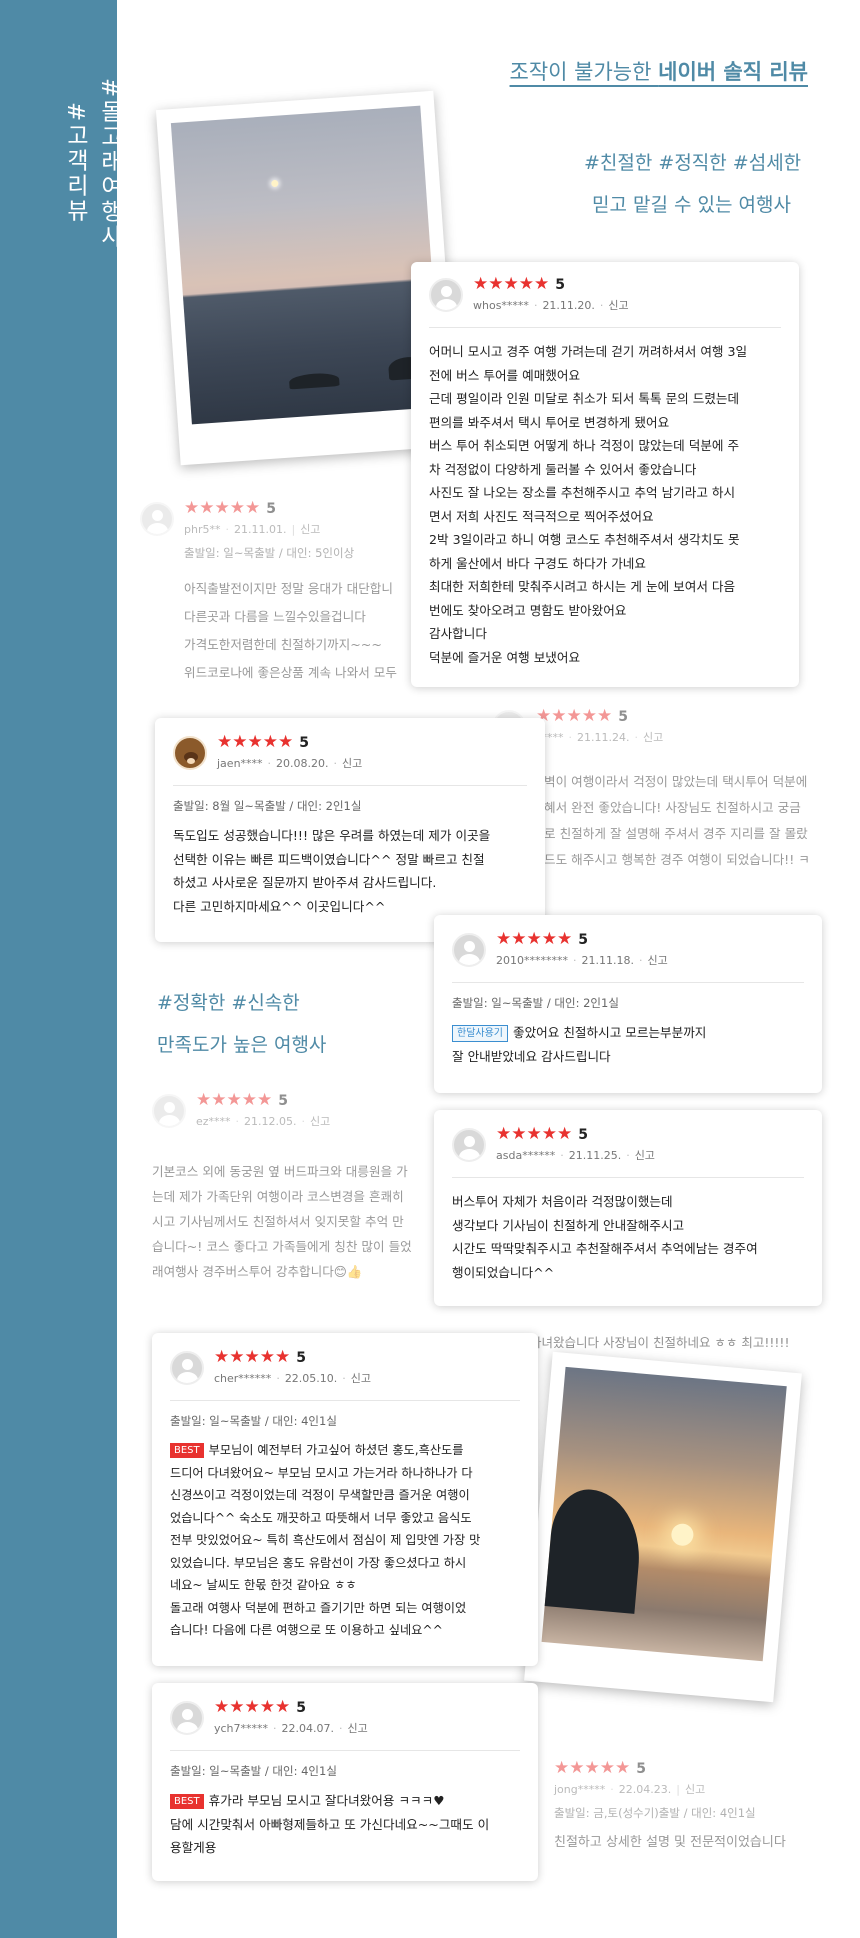 The width and height of the screenshot is (860, 1938). I want to click on review-header: ★★★★★ 5 asda****** · 21.11.25. · 신고, so click(628, 1144).